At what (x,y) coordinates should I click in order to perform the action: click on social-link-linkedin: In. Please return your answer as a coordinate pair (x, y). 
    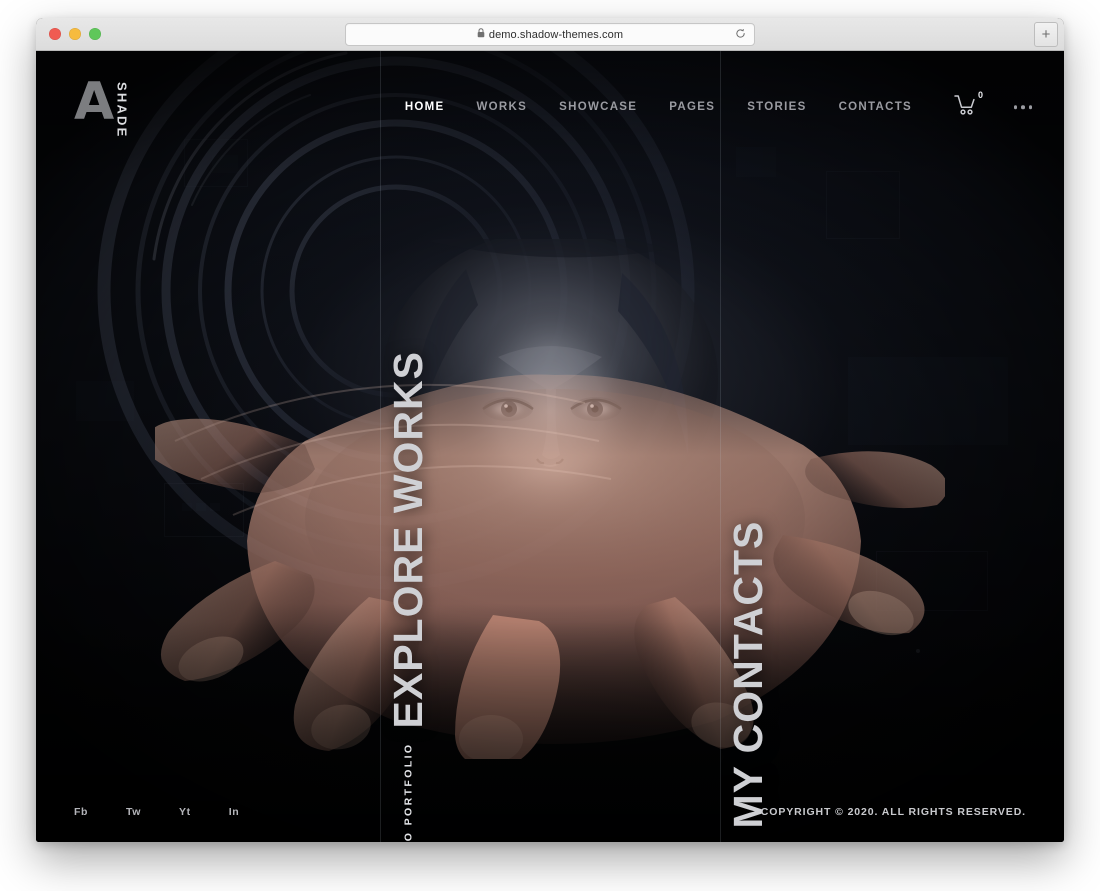
    Looking at the image, I should click on (244, 812).